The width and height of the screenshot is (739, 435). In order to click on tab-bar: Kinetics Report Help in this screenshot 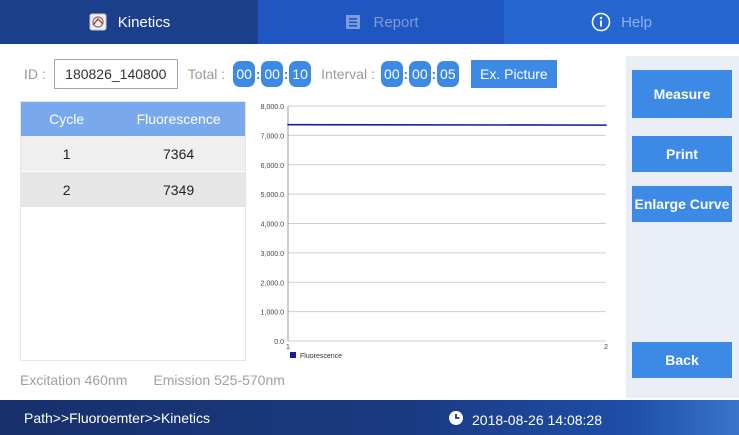, I will do `click(369, 22)`.